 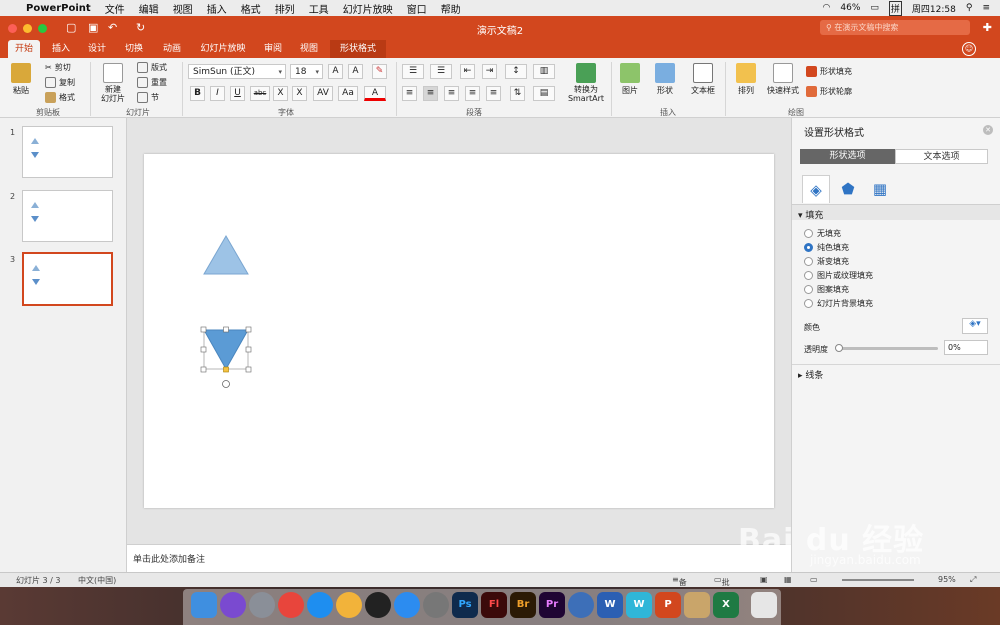 What do you see at coordinates (233, 605) in the screenshot?
I see `siri-icon` at bounding box center [233, 605].